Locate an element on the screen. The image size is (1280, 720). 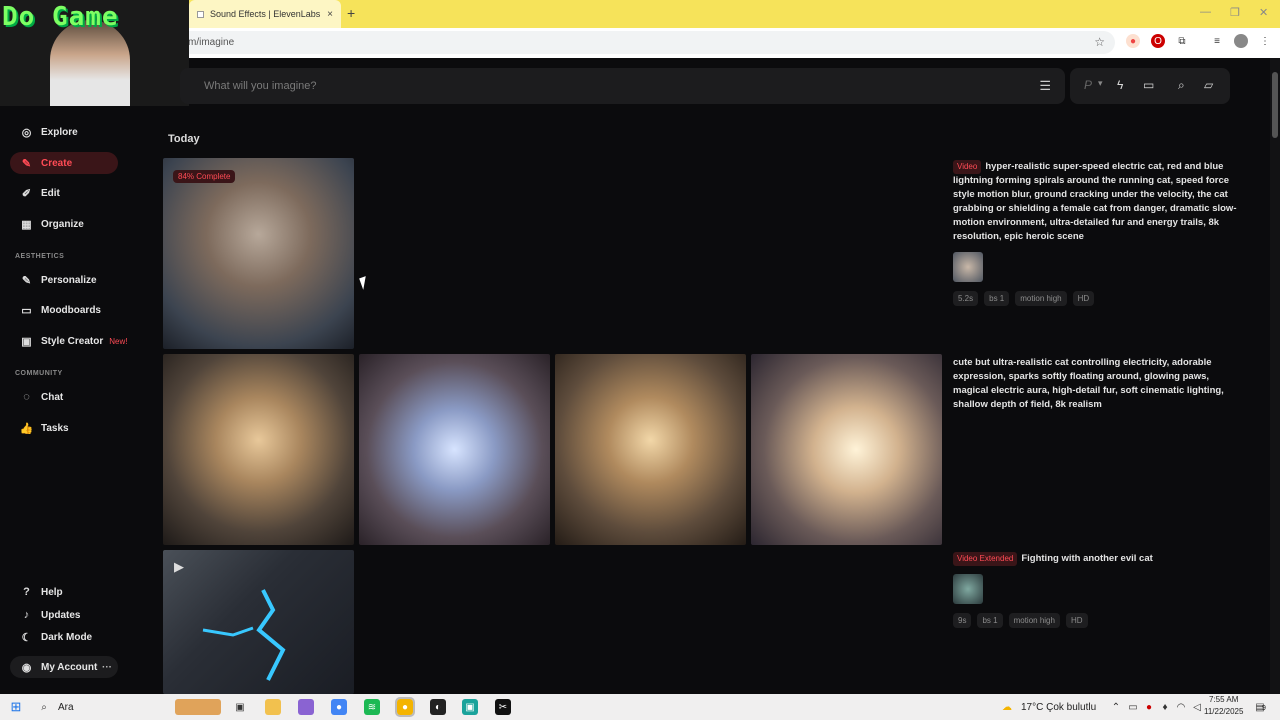
chip: 5.2s is located at coordinates (966, 298).